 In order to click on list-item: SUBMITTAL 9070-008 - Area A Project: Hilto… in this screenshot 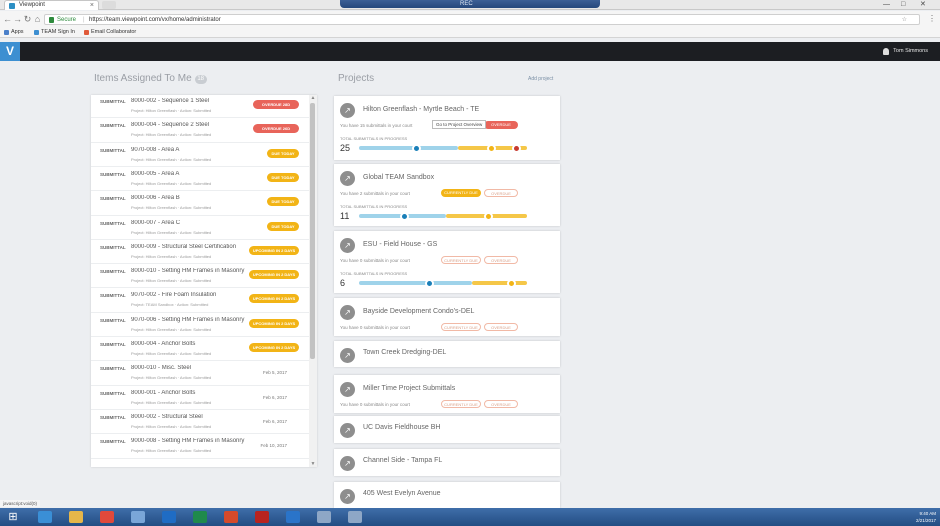, I will do `click(200, 155)`.